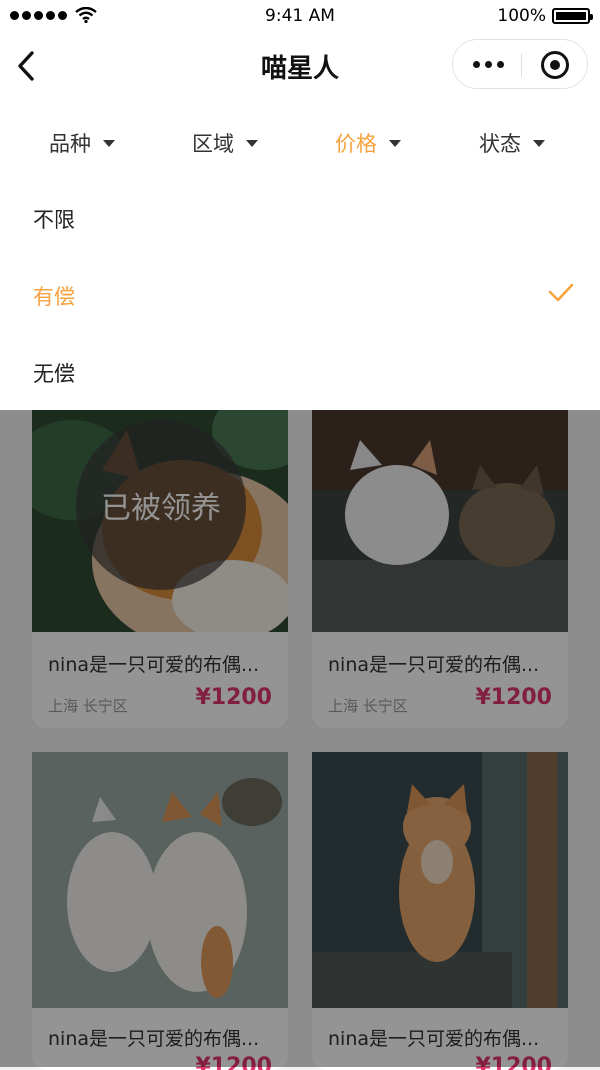 This screenshot has width=600, height=1070. I want to click on filter-breed: 品种, so click(82, 143).